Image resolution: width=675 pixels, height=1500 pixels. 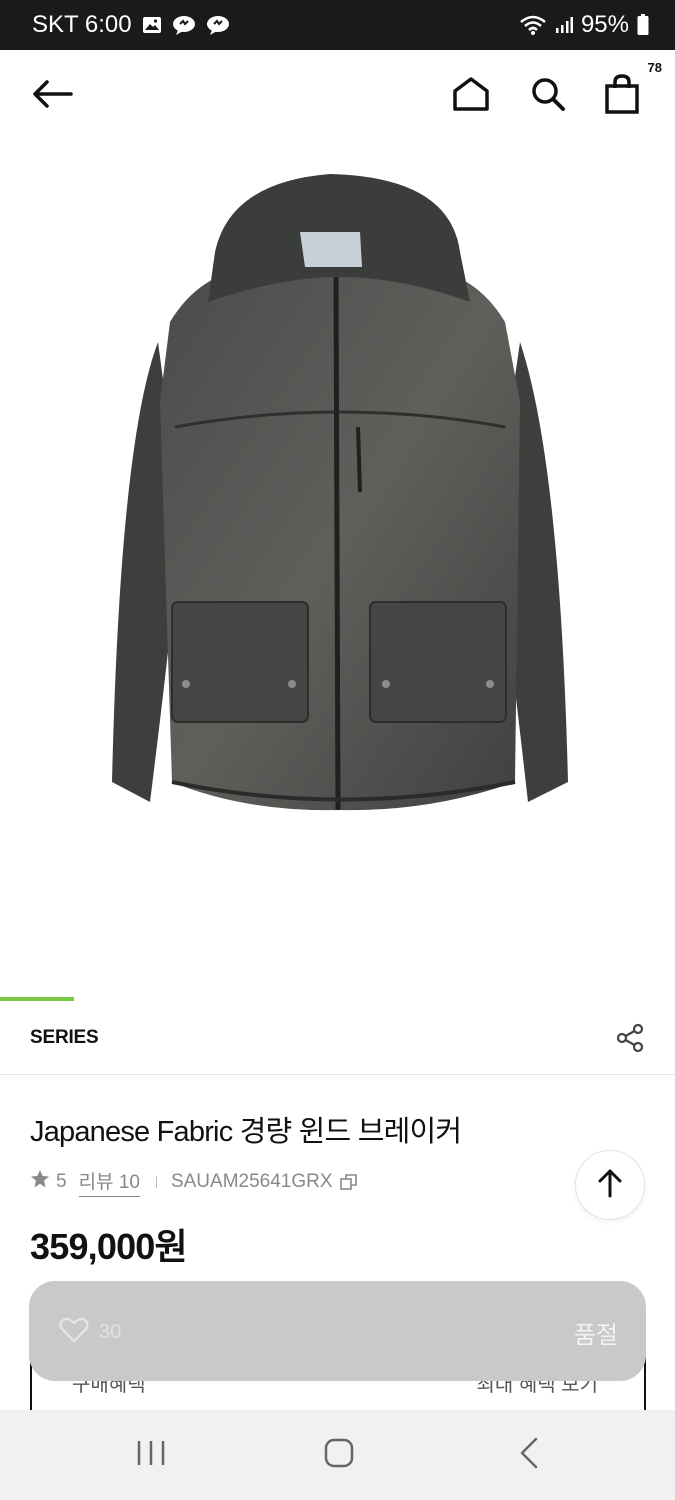 I want to click on bottom-action-bar: 30 품절, so click(x=337, y=1331).